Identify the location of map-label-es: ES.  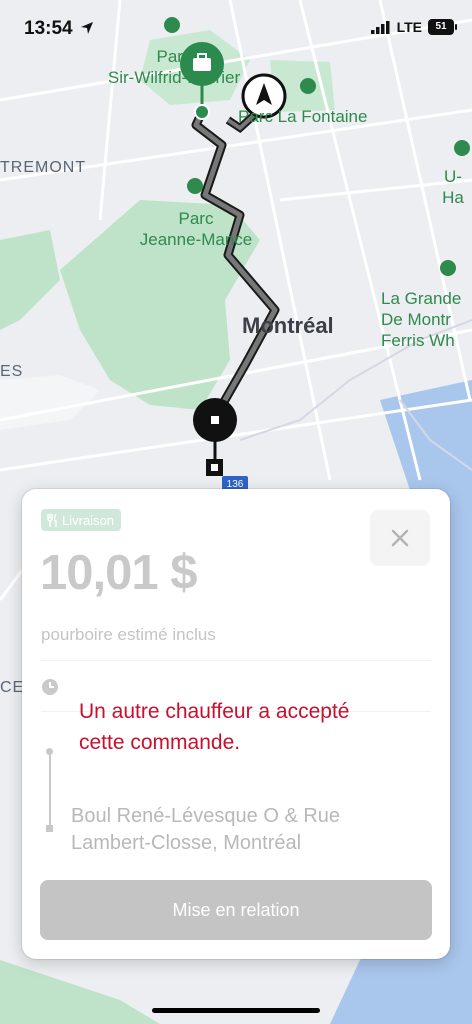
(12, 371).